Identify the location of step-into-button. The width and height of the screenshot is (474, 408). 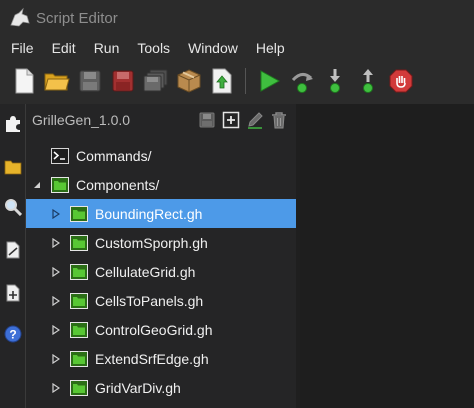
(335, 81).